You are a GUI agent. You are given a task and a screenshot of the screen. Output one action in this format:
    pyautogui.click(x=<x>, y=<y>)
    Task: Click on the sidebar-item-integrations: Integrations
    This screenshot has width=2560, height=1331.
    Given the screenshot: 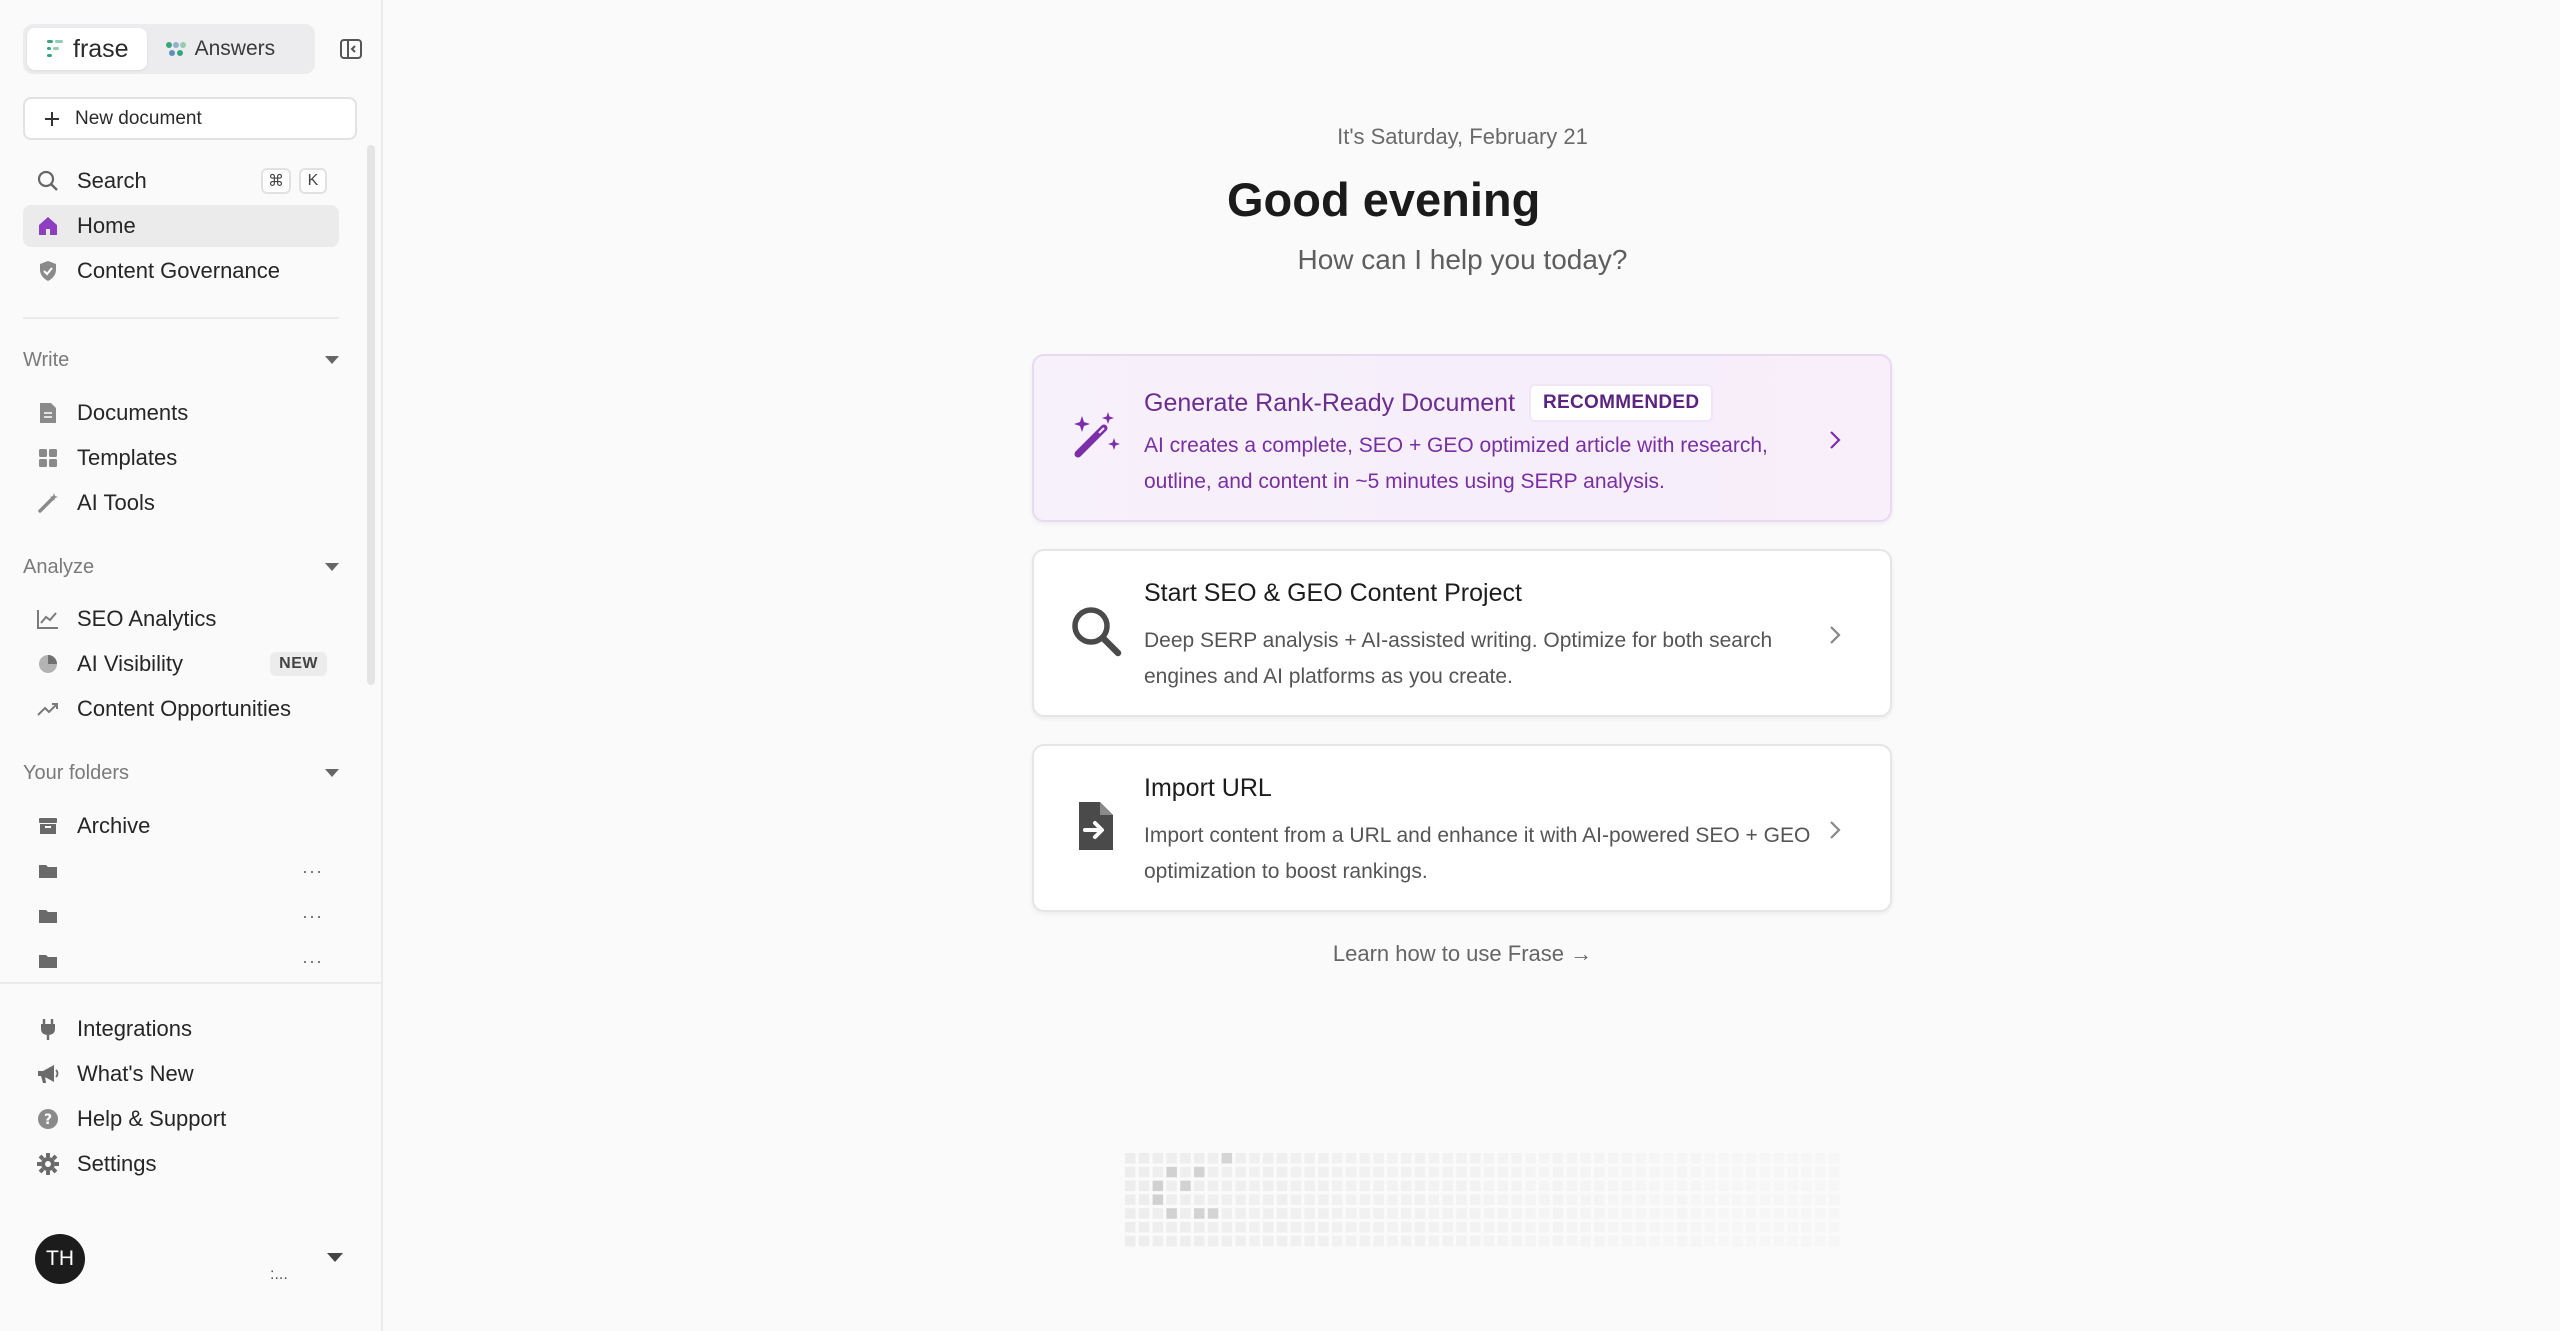 What is the action you would take?
    pyautogui.click(x=181, y=1029)
    